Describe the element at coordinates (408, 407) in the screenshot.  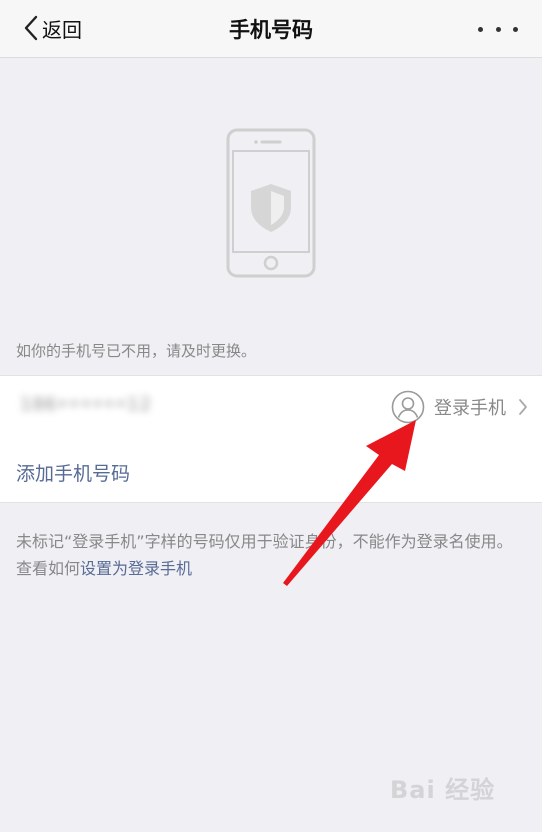
I see `user-icon` at that location.